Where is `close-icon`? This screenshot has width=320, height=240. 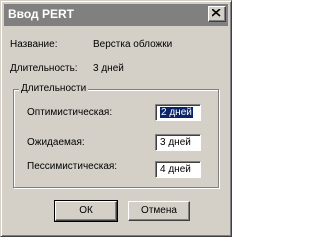 close-icon is located at coordinates (216, 13).